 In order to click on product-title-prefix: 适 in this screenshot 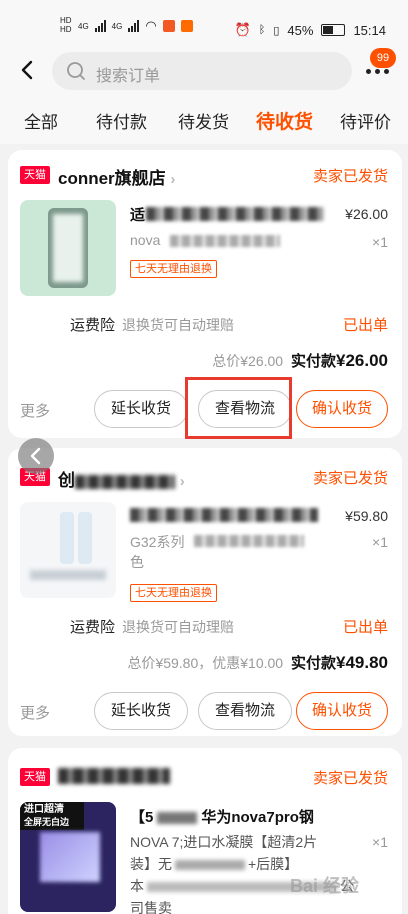, I will do `click(137, 214)`.